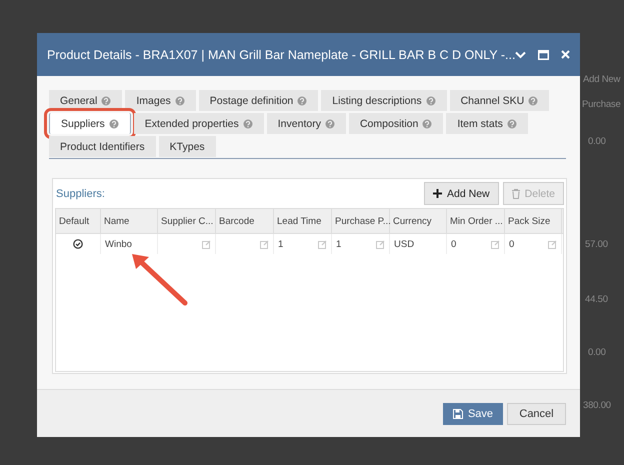 This screenshot has width=624, height=465. I want to click on column-header: Name, so click(129, 221).